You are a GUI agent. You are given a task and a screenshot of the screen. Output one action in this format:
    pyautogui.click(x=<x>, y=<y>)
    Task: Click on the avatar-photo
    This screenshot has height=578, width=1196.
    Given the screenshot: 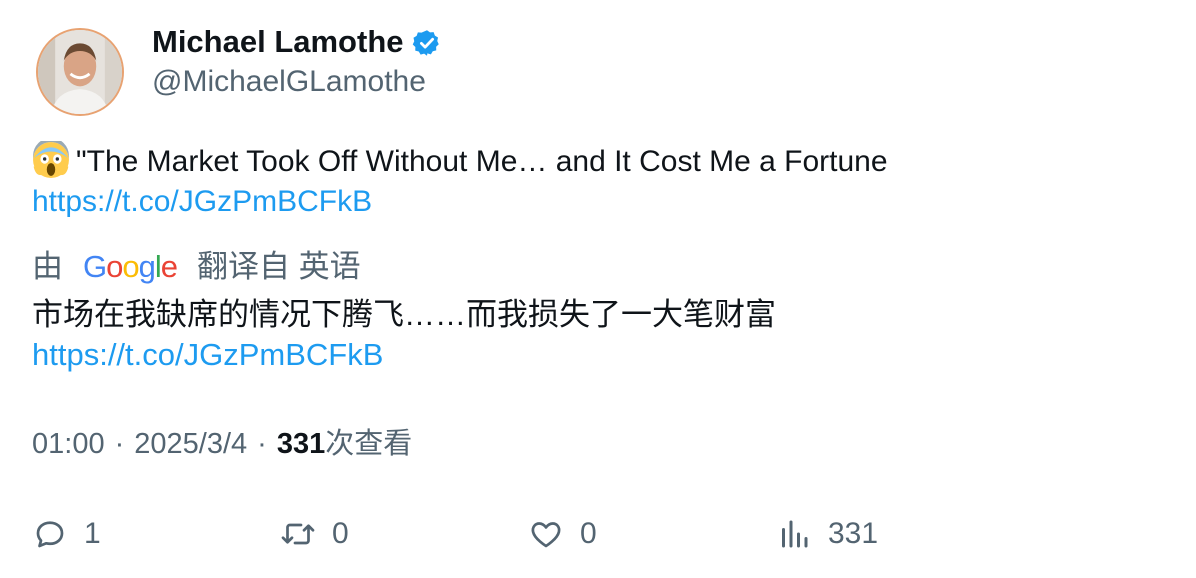 What is the action you would take?
    pyautogui.click(x=80, y=72)
    